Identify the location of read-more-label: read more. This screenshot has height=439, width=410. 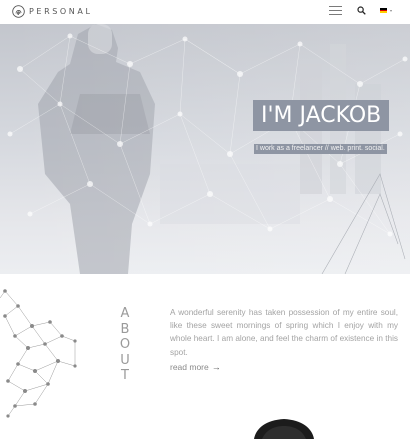
(189, 367).